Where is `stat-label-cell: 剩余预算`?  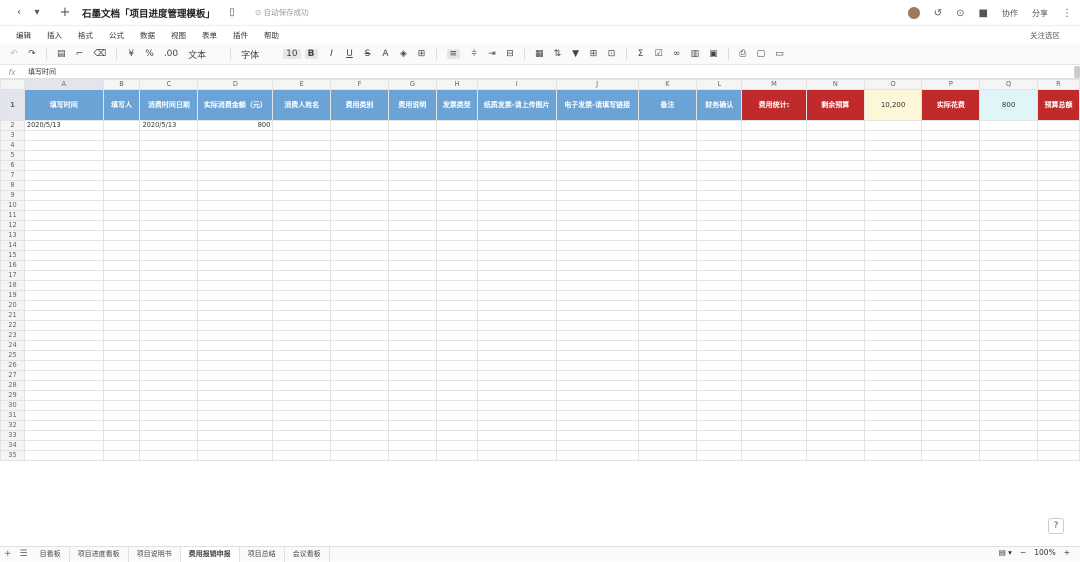 stat-label-cell: 剩余预算 is located at coordinates (835, 105).